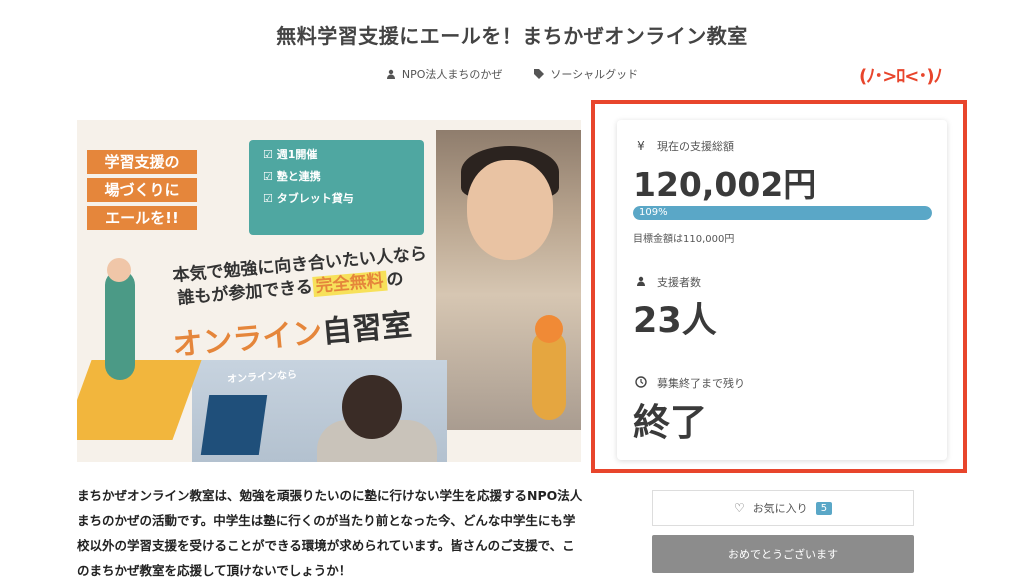  Describe the element at coordinates (290, 154) in the screenshot. I see `feature-1: ☑ 週1開催` at that location.